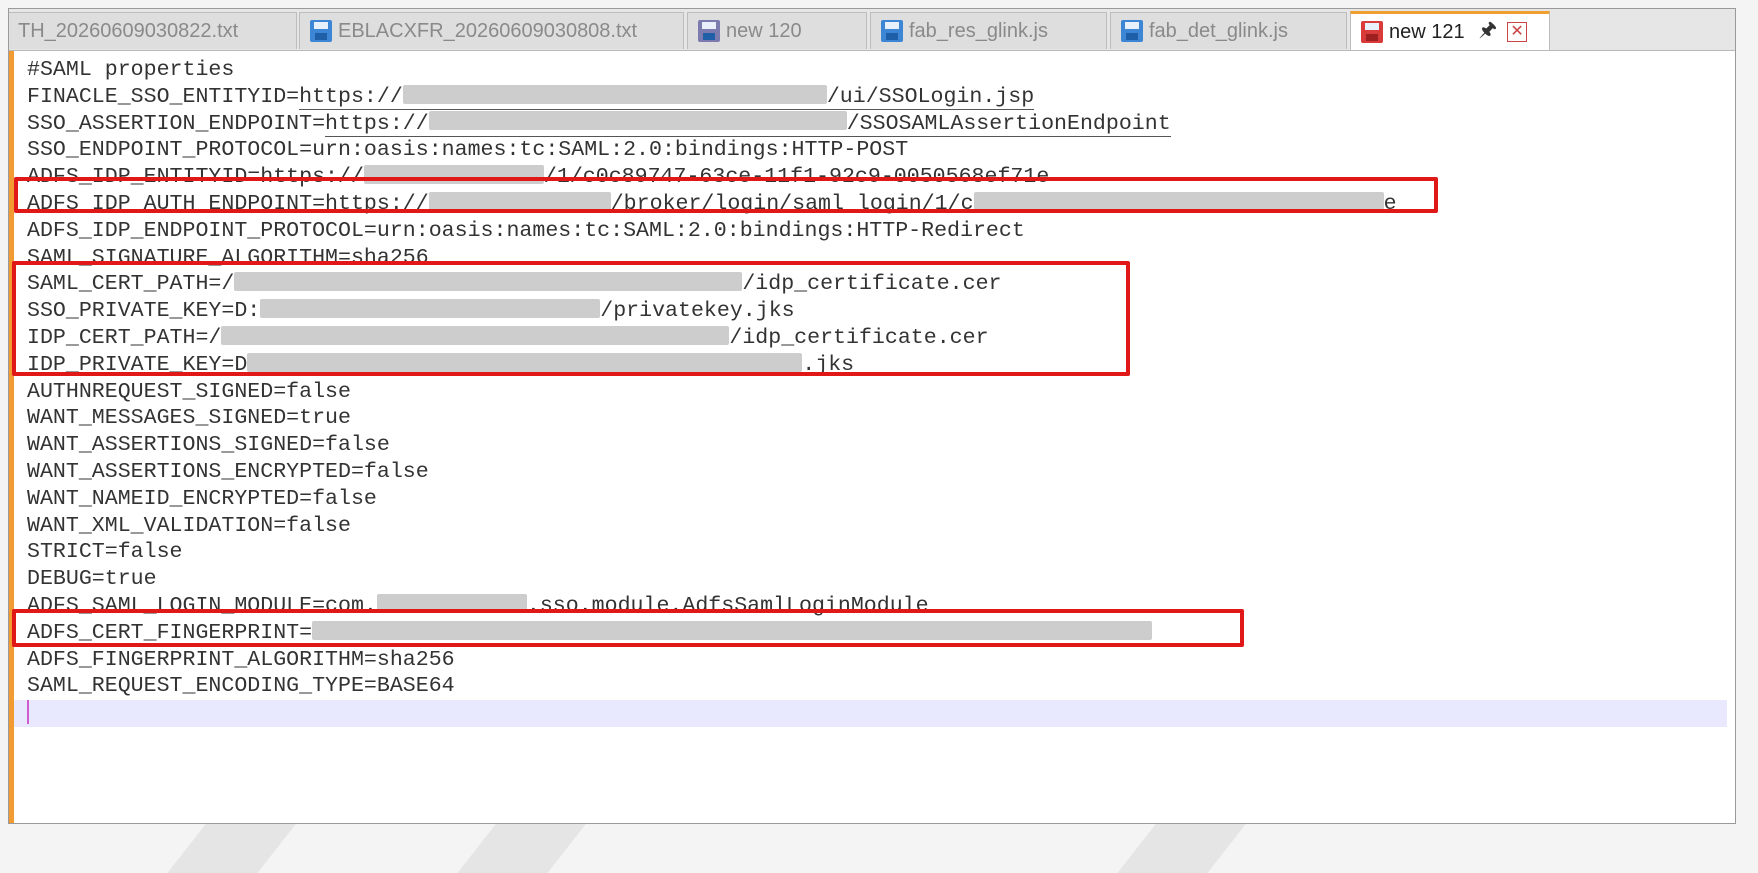 This screenshot has width=1758, height=873. Describe the element at coordinates (628, 628) in the screenshot. I see `highlight-box-fingerprint` at that location.